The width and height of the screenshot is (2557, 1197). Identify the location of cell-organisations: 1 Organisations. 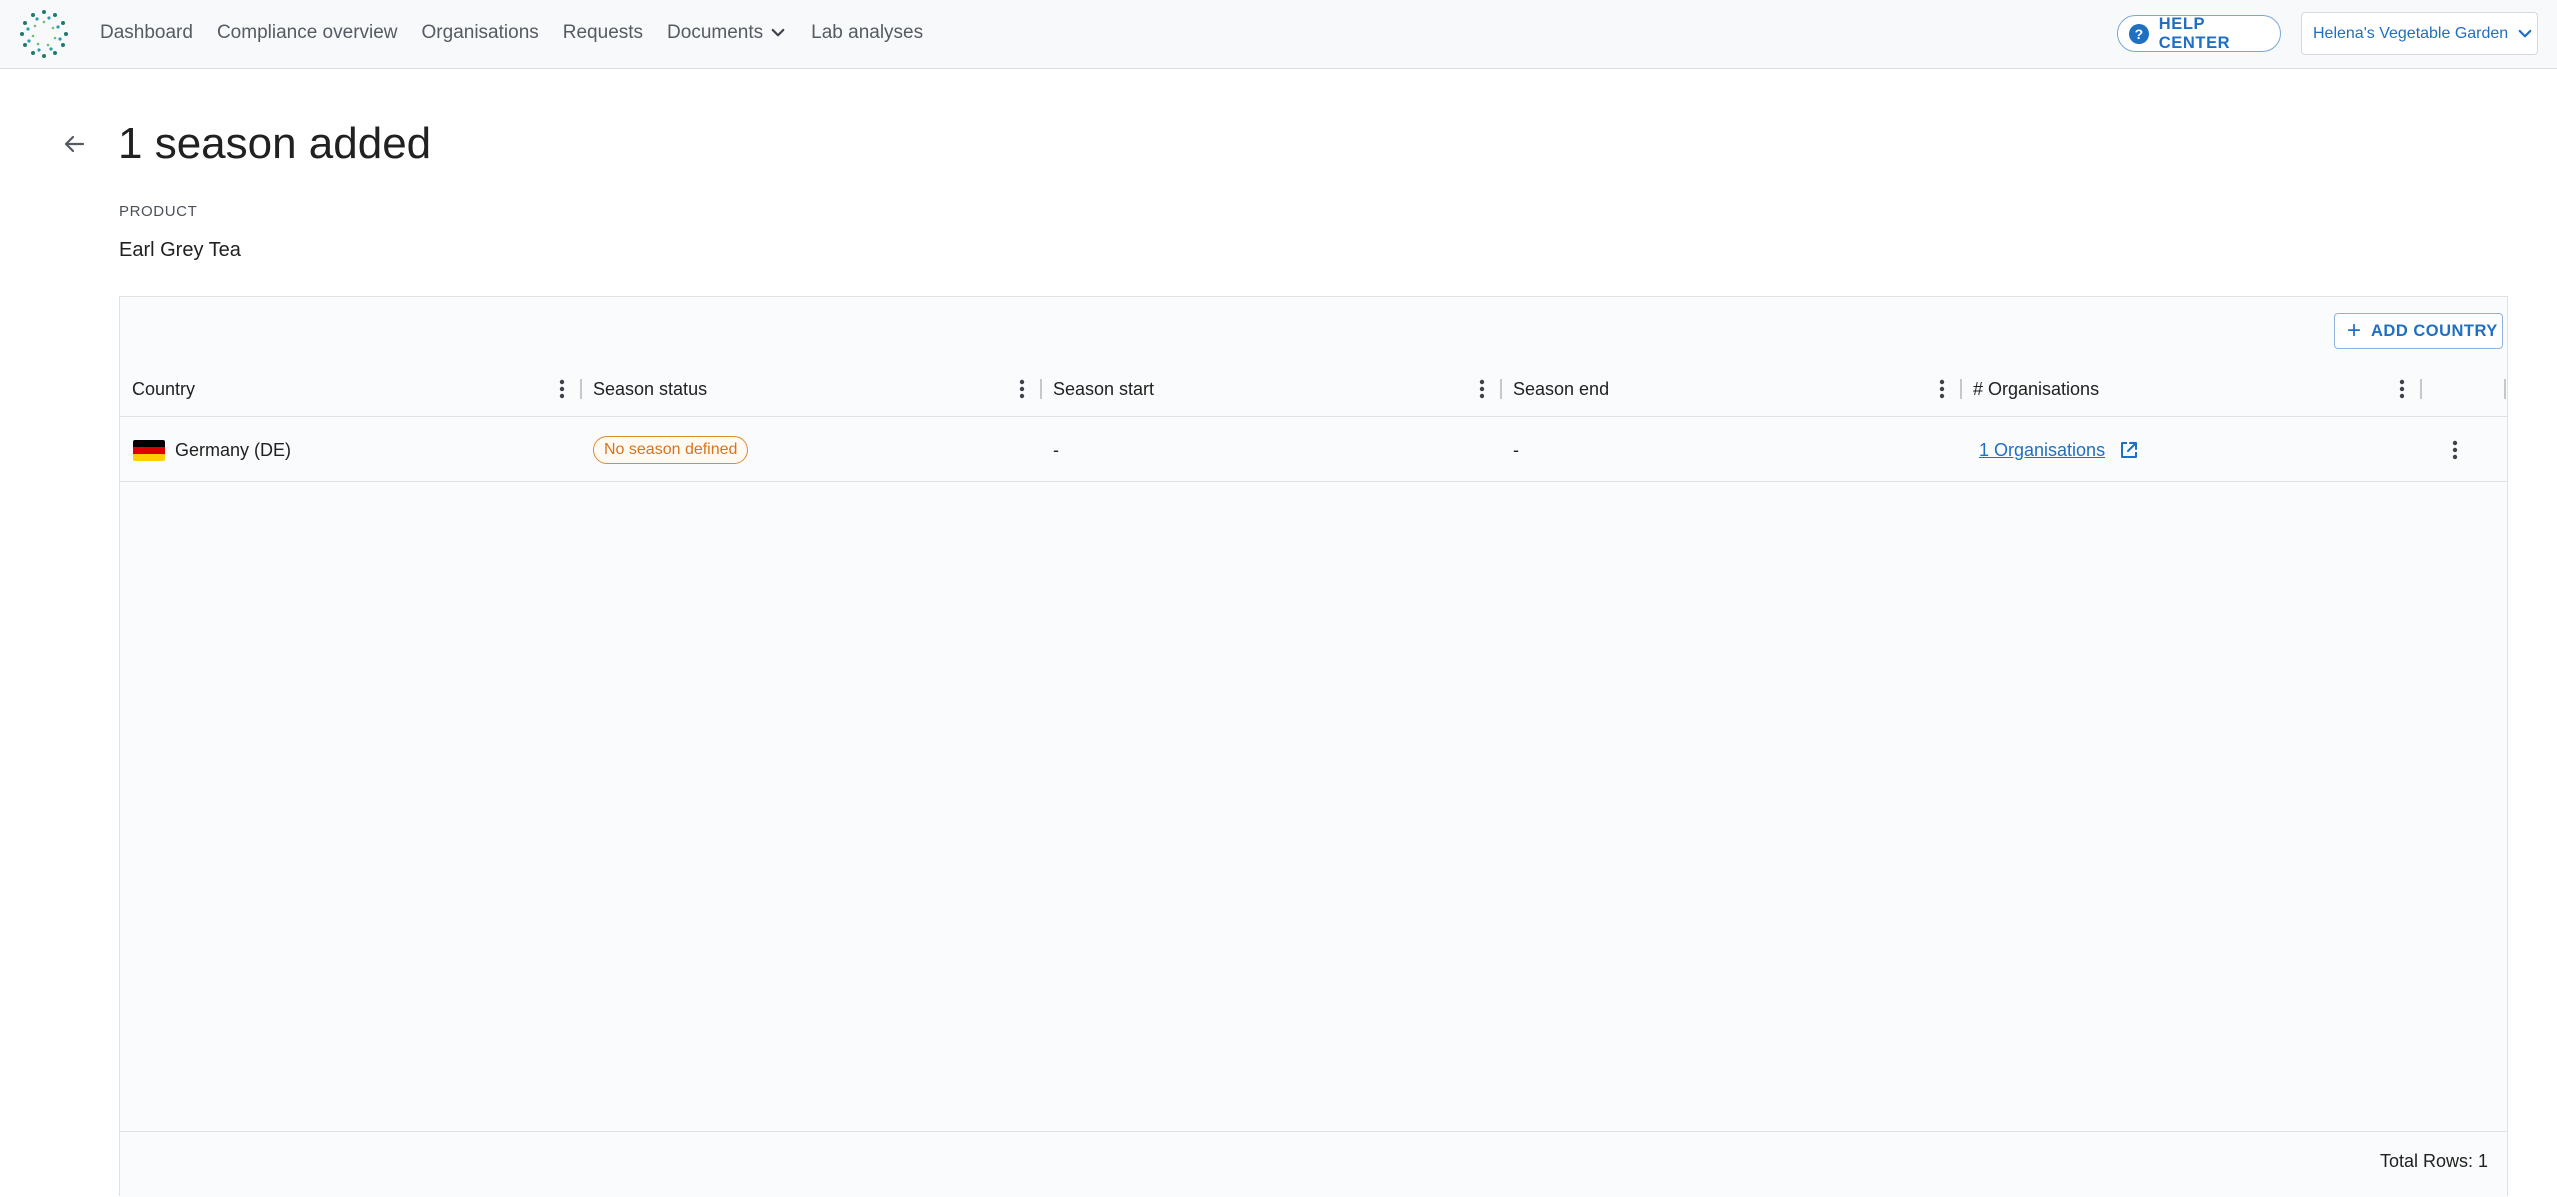
(2059, 450).